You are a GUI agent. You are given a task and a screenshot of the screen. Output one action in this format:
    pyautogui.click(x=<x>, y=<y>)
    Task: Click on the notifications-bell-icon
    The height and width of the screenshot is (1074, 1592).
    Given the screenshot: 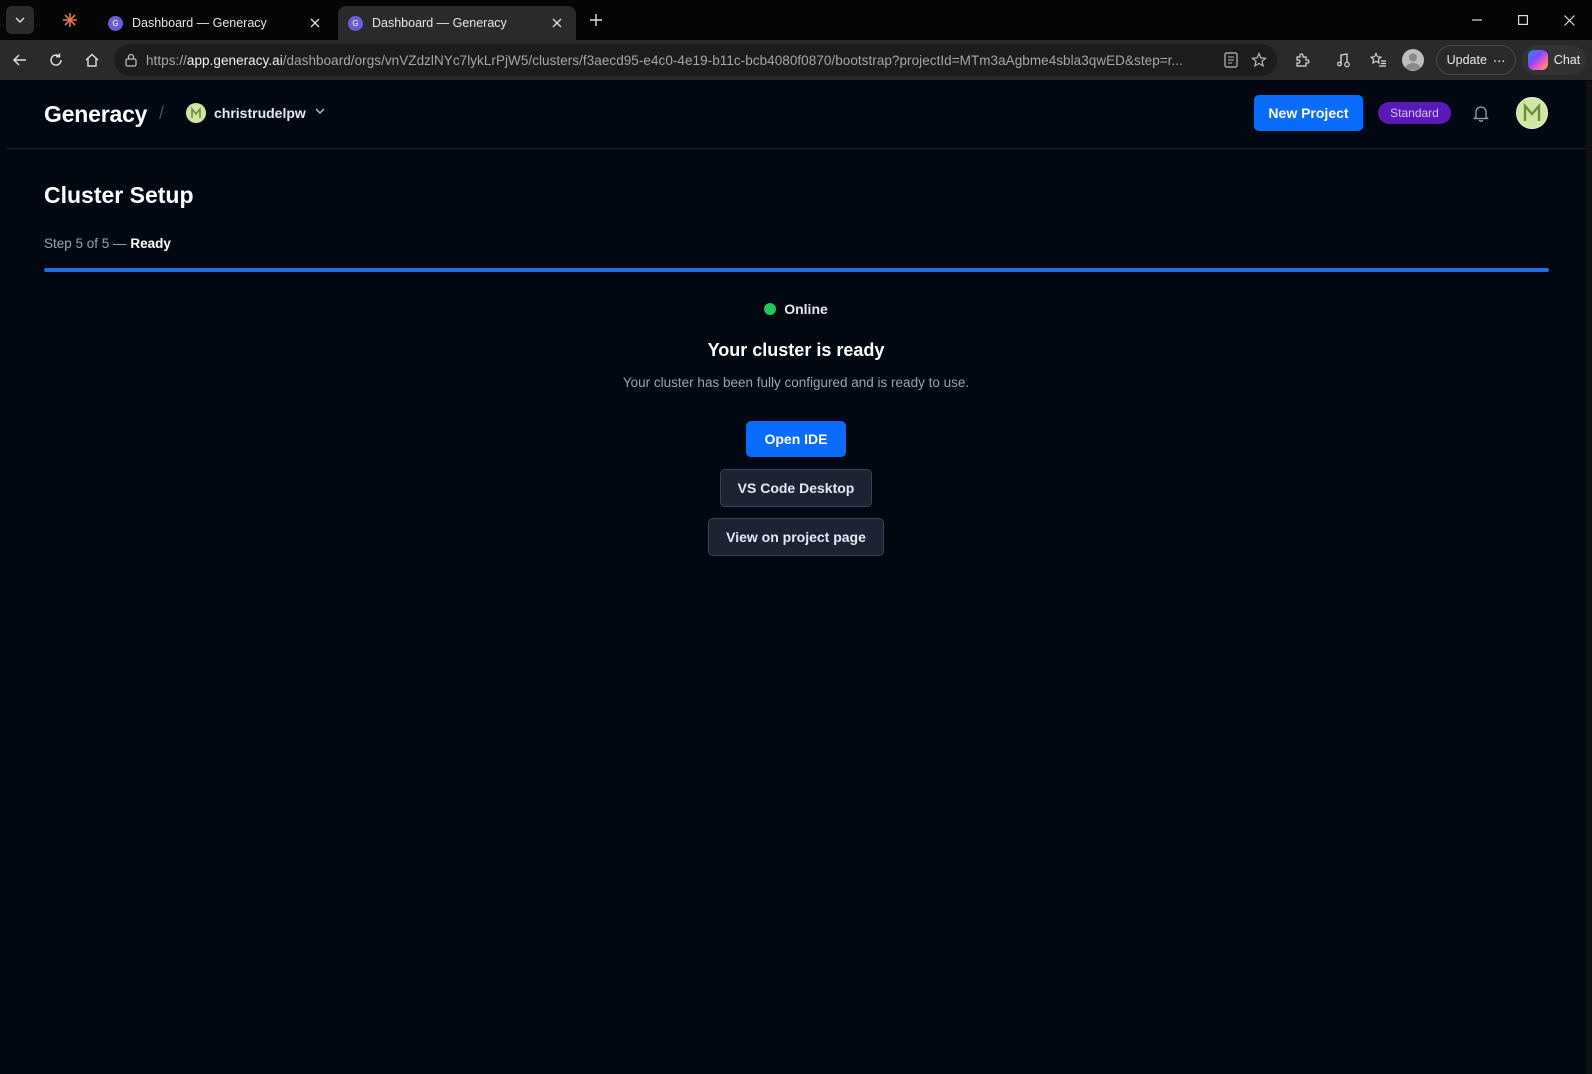 What is the action you would take?
    pyautogui.click(x=1481, y=113)
    